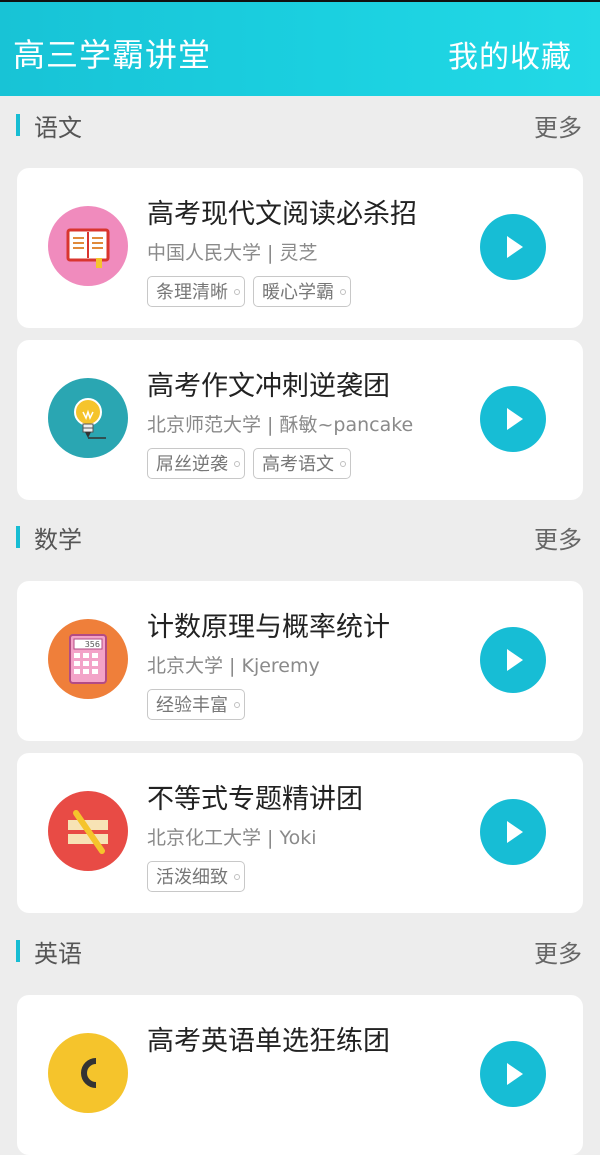 This screenshot has height=1155, width=600. I want to click on course-author: 北京大学 | Kjeremy, so click(233, 666).